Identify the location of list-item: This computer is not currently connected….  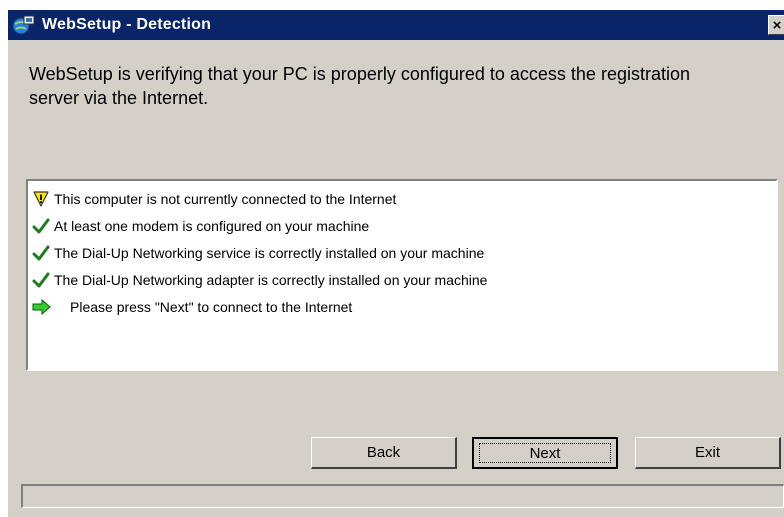
(402, 198).